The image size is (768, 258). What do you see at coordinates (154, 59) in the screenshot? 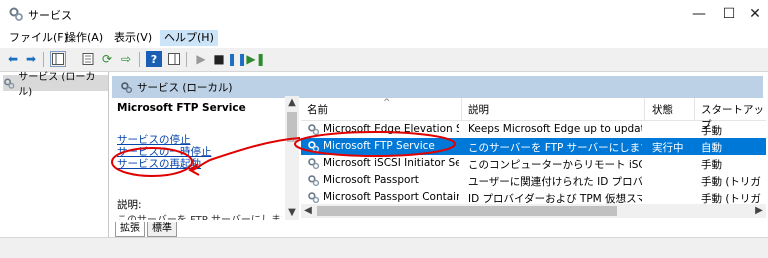
I see `help-icon: ?` at bounding box center [154, 59].